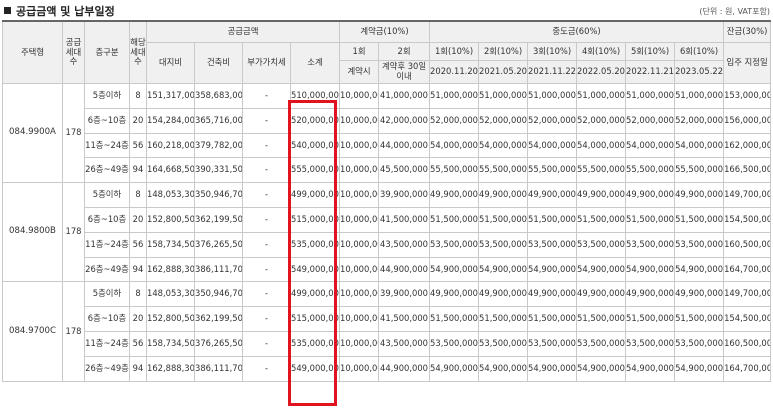 Image resolution: width=773 pixels, height=408 pixels. Describe the element at coordinates (218, 63) in the screenshot. I see `col-building: 건축비` at that location.